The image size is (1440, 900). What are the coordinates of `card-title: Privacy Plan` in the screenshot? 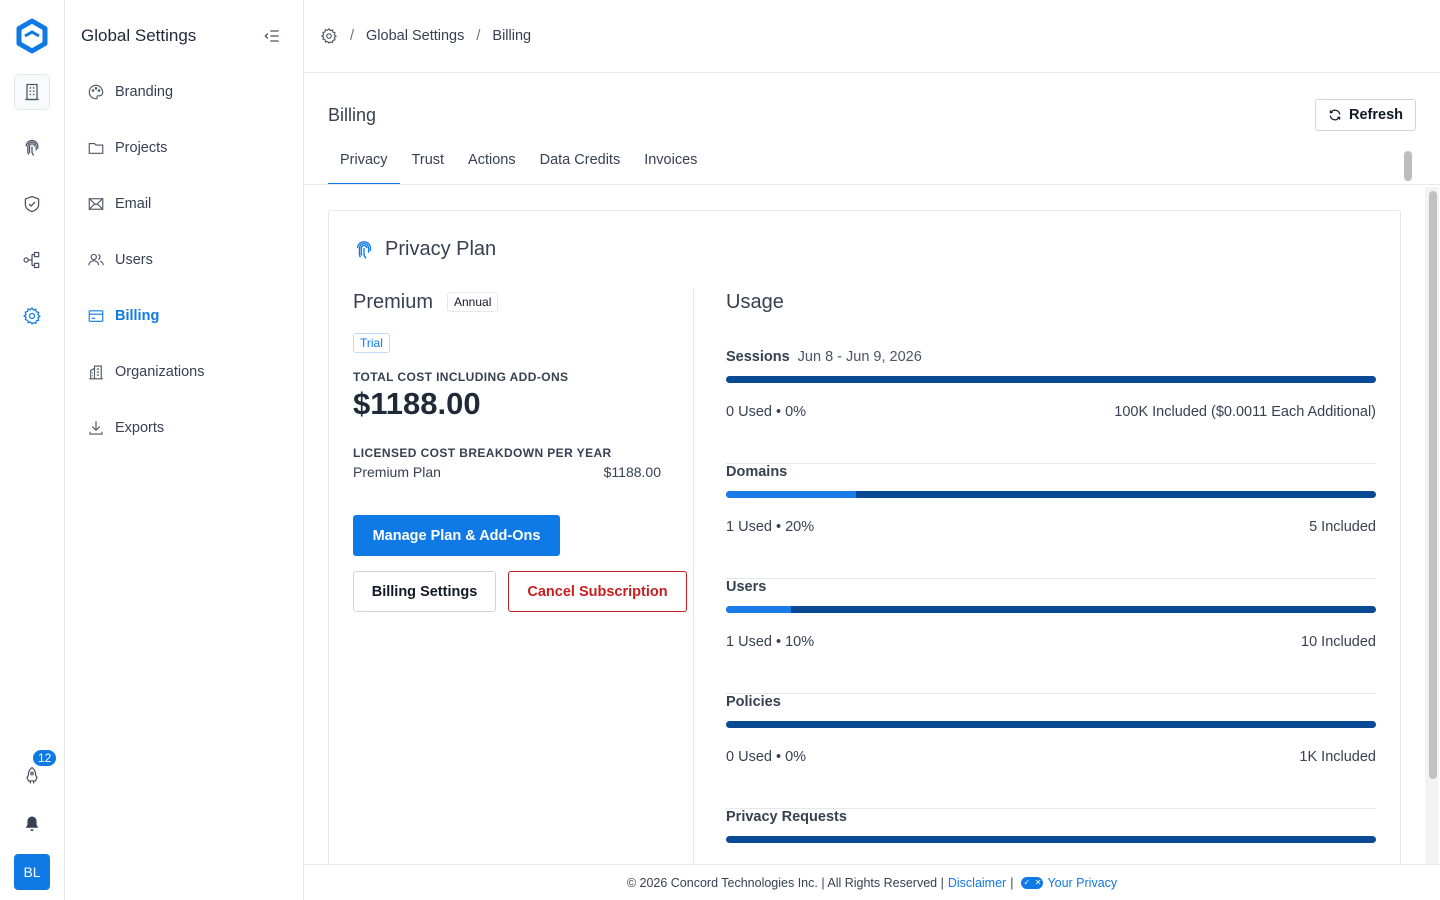 It's located at (424, 249).